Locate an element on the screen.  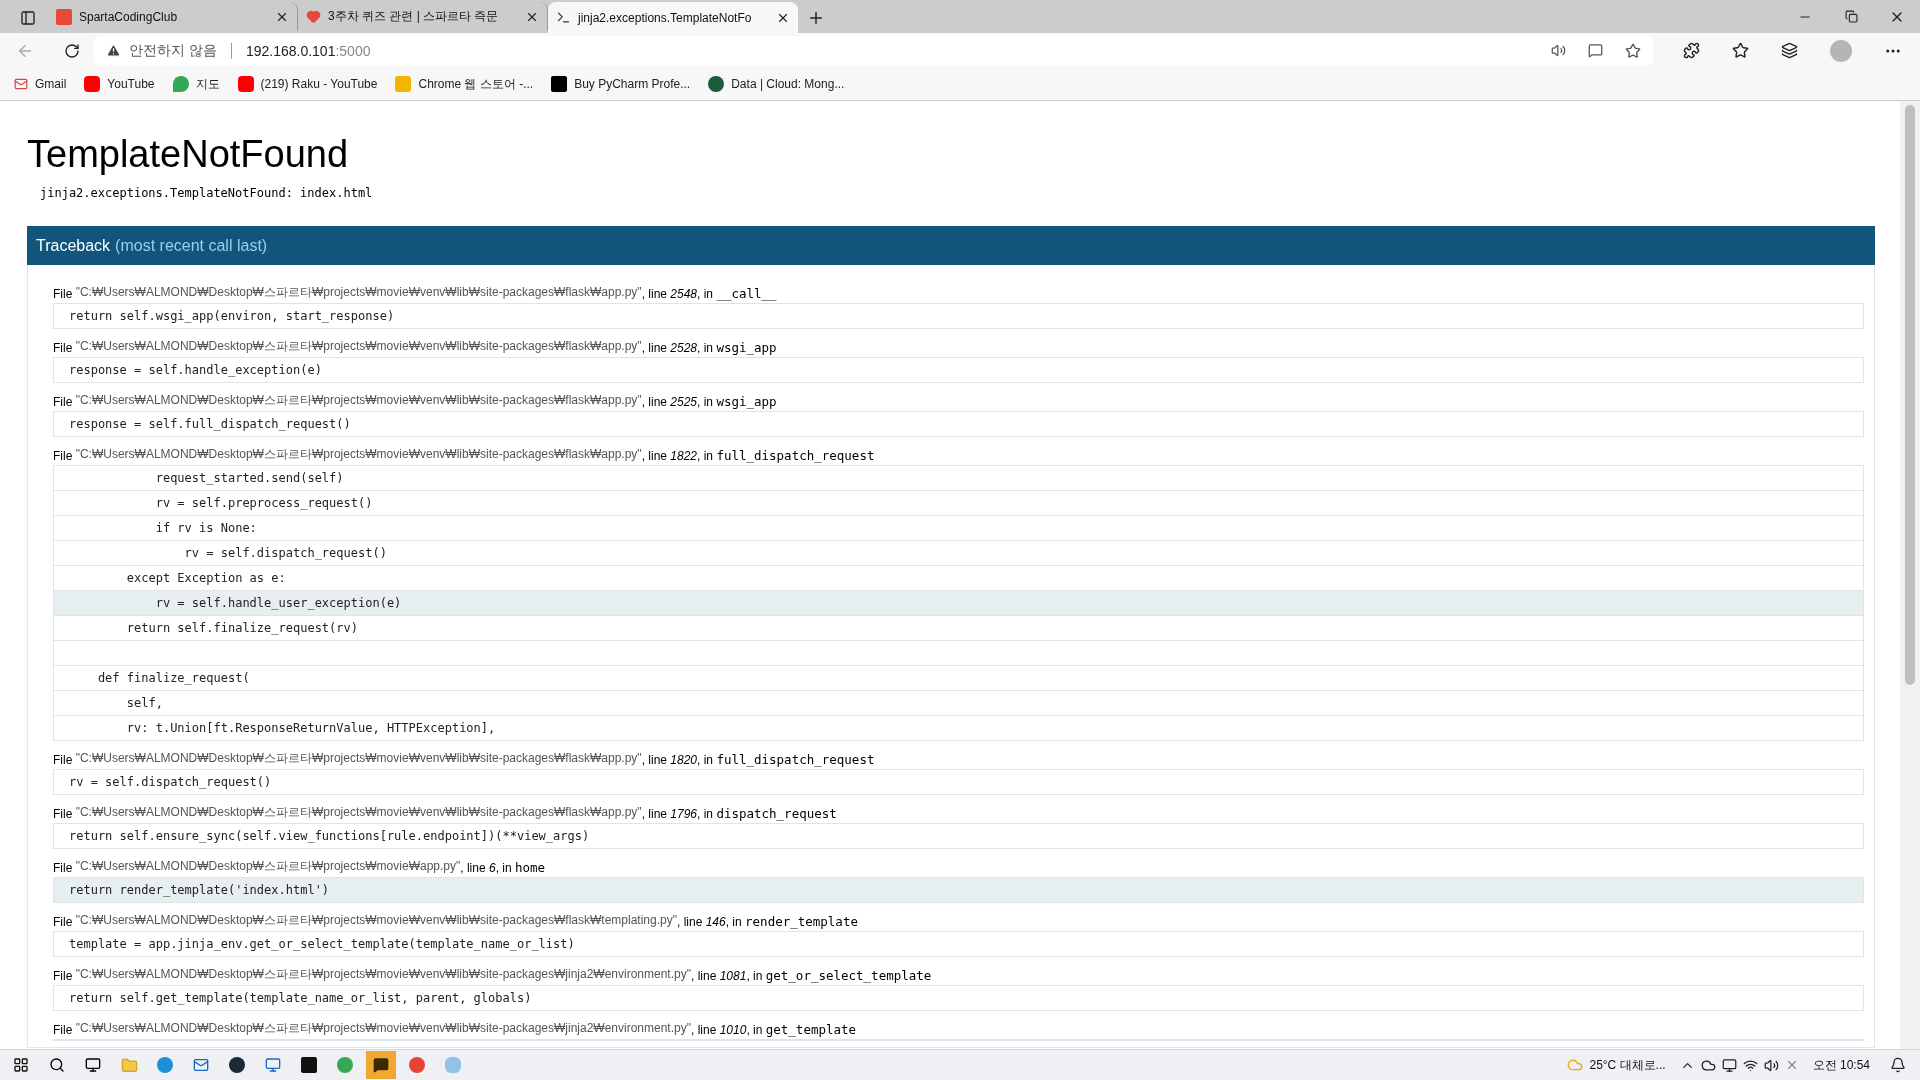
frame-location: File "C:₩Users₩ALMOND₩Desktop₩스파르타₩projects₩movie₩venv₩lib₩site-packages₩flask₩app.py", line 2528, in wsgi_app is located at coordinates (415, 347).